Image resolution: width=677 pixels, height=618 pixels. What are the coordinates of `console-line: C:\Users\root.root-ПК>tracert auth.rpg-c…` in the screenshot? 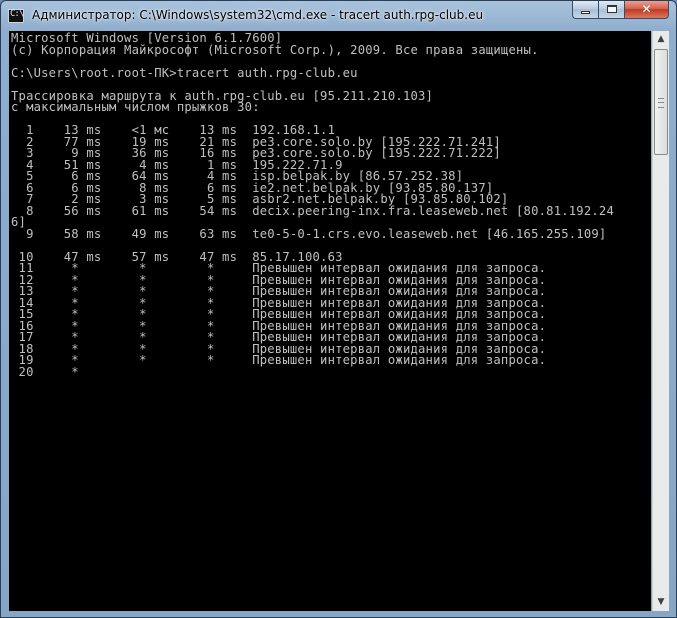 It's located at (184, 72).